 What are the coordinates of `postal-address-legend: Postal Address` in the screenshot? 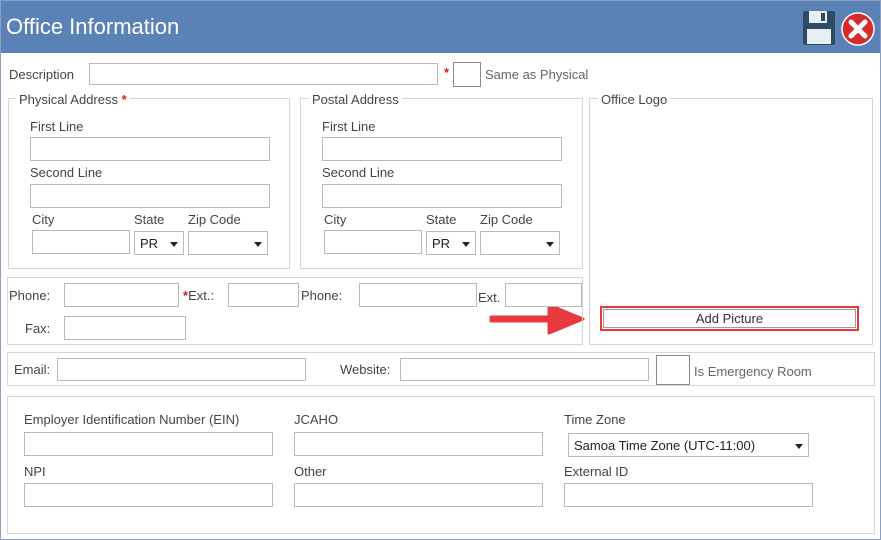 It's located at (355, 99).